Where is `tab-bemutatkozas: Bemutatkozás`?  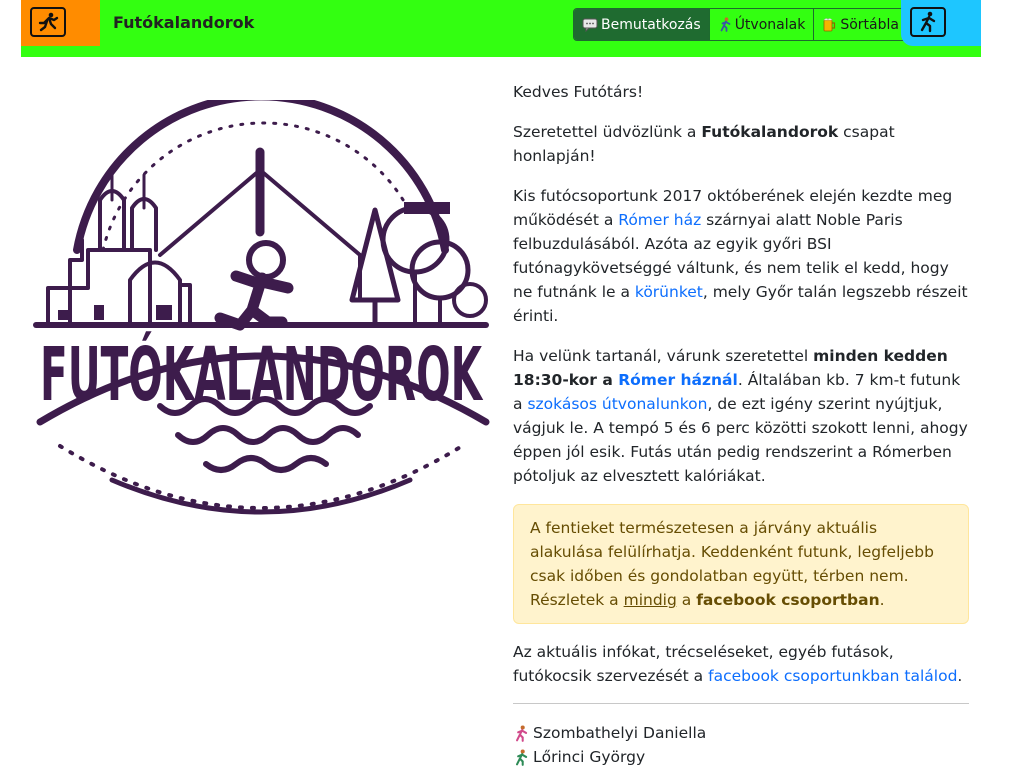 tab-bemutatkozas: Bemutatkozás is located at coordinates (641, 24).